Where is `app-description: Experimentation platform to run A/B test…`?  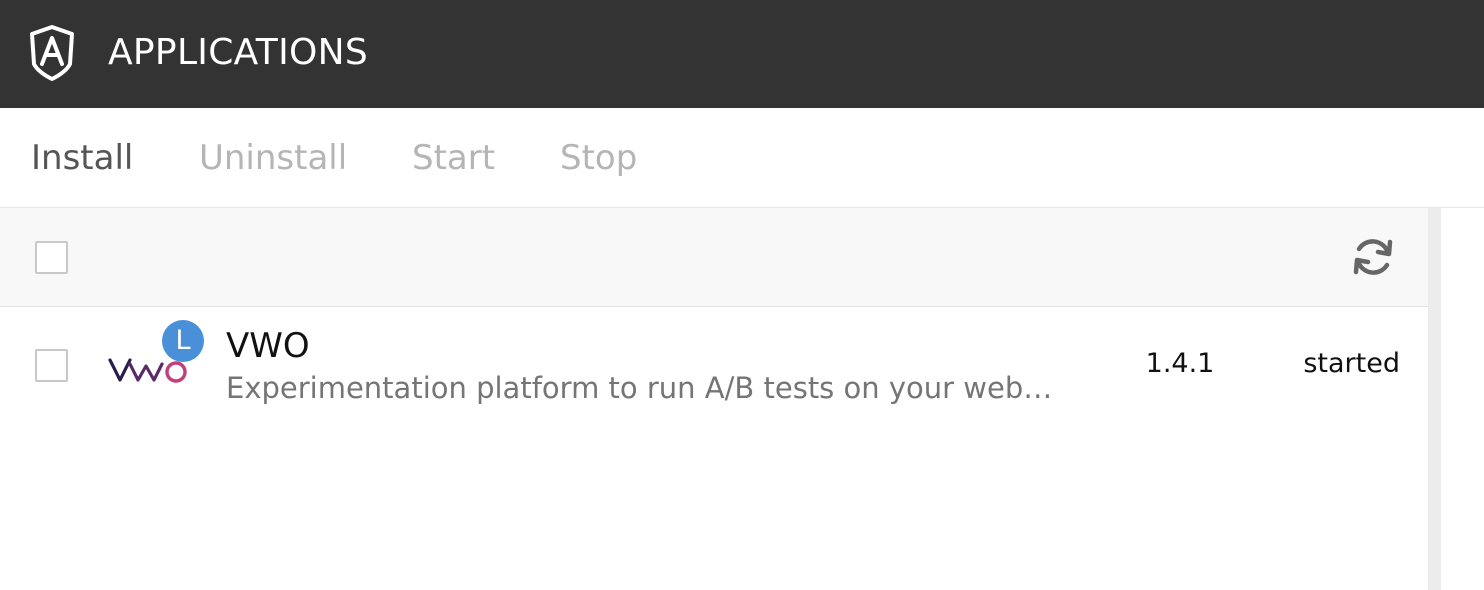 app-description: Experimentation platform to run A/B test… is located at coordinates (646, 388).